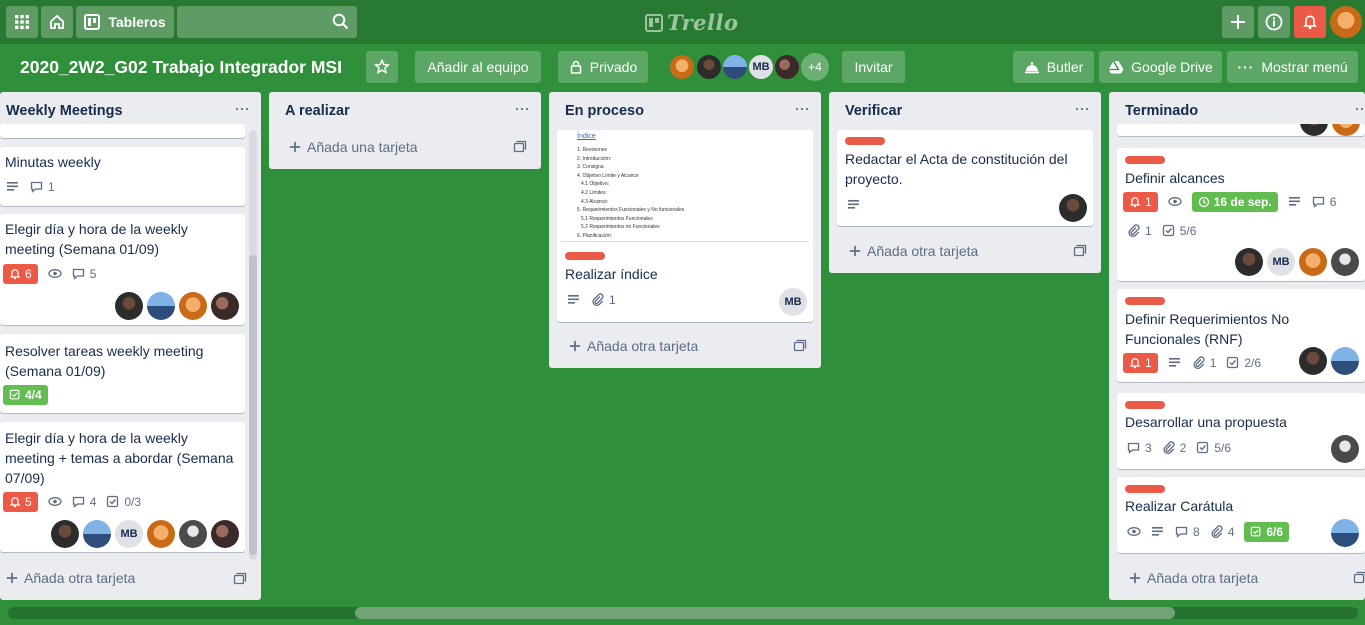 The width and height of the screenshot is (1365, 625). Describe the element at coordinates (382, 67) in the screenshot. I see `star-button` at that location.